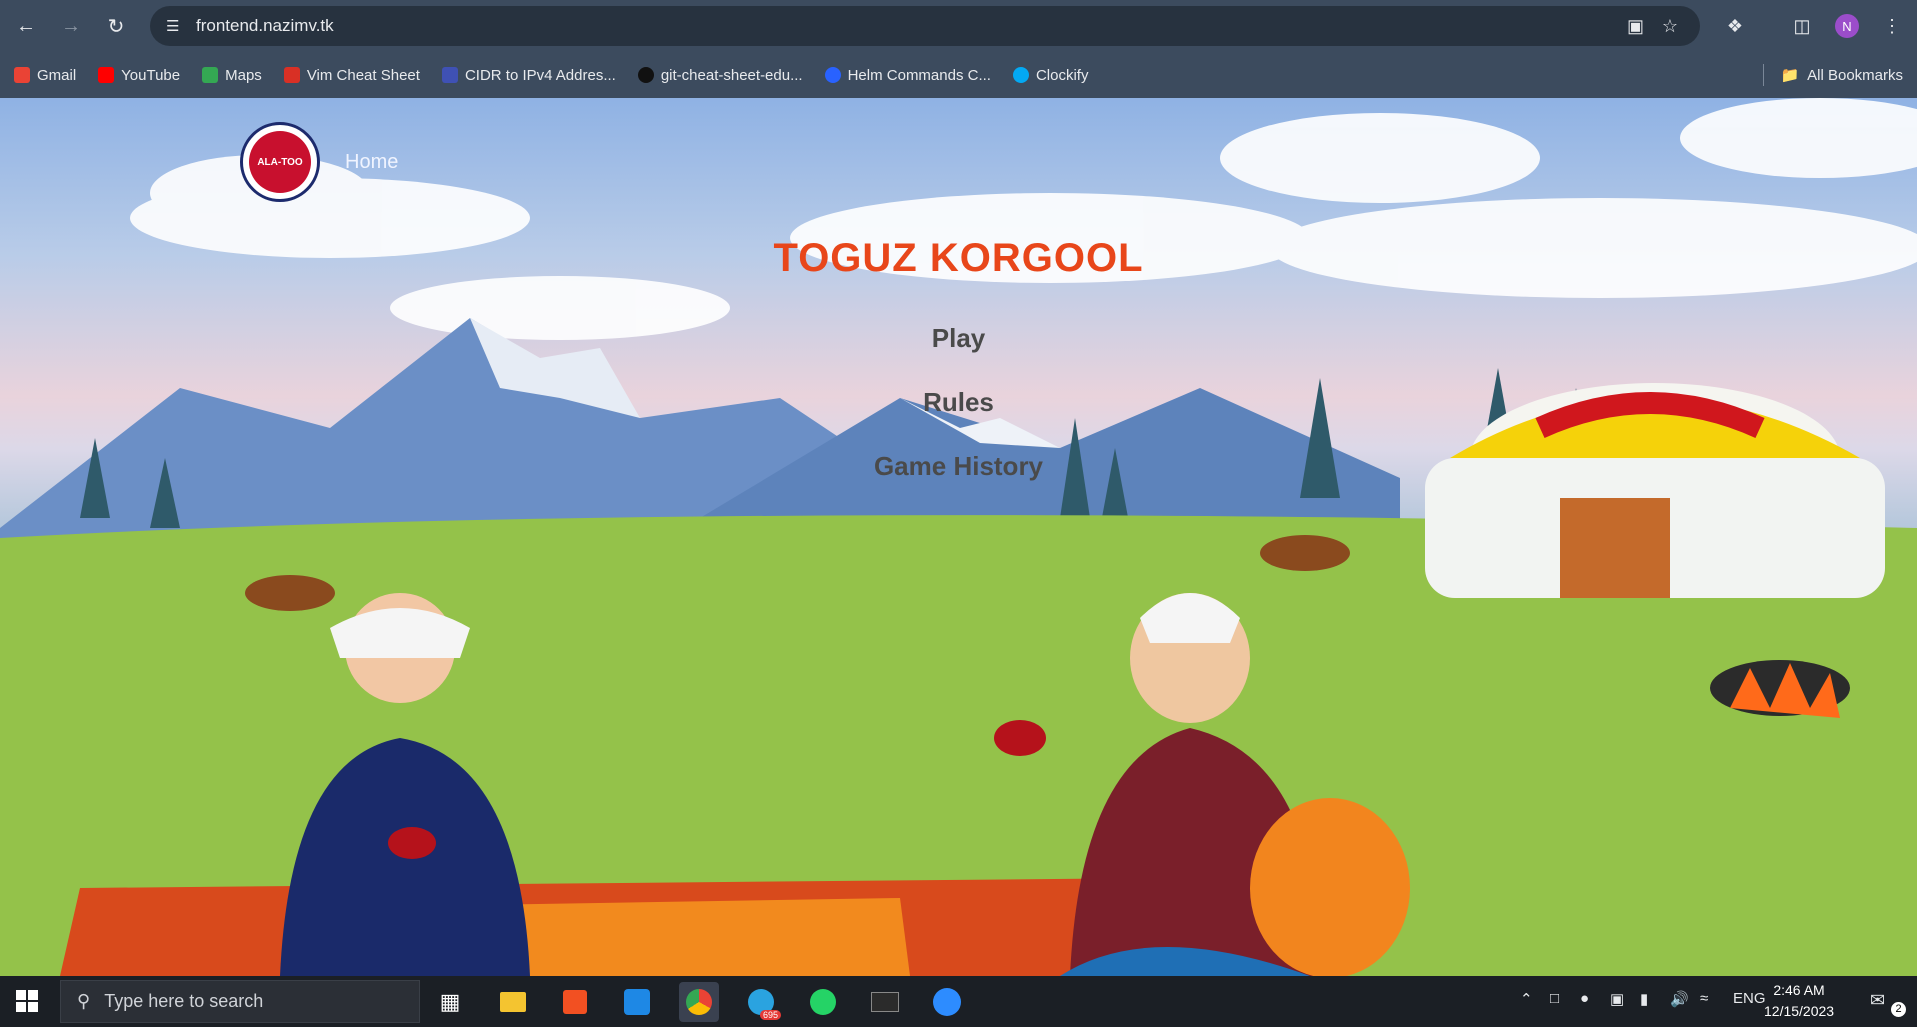 Image resolution: width=1917 pixels, height=1027 pixels. I want to click on more-menu-icon: ⋮, so click(1892, 26).